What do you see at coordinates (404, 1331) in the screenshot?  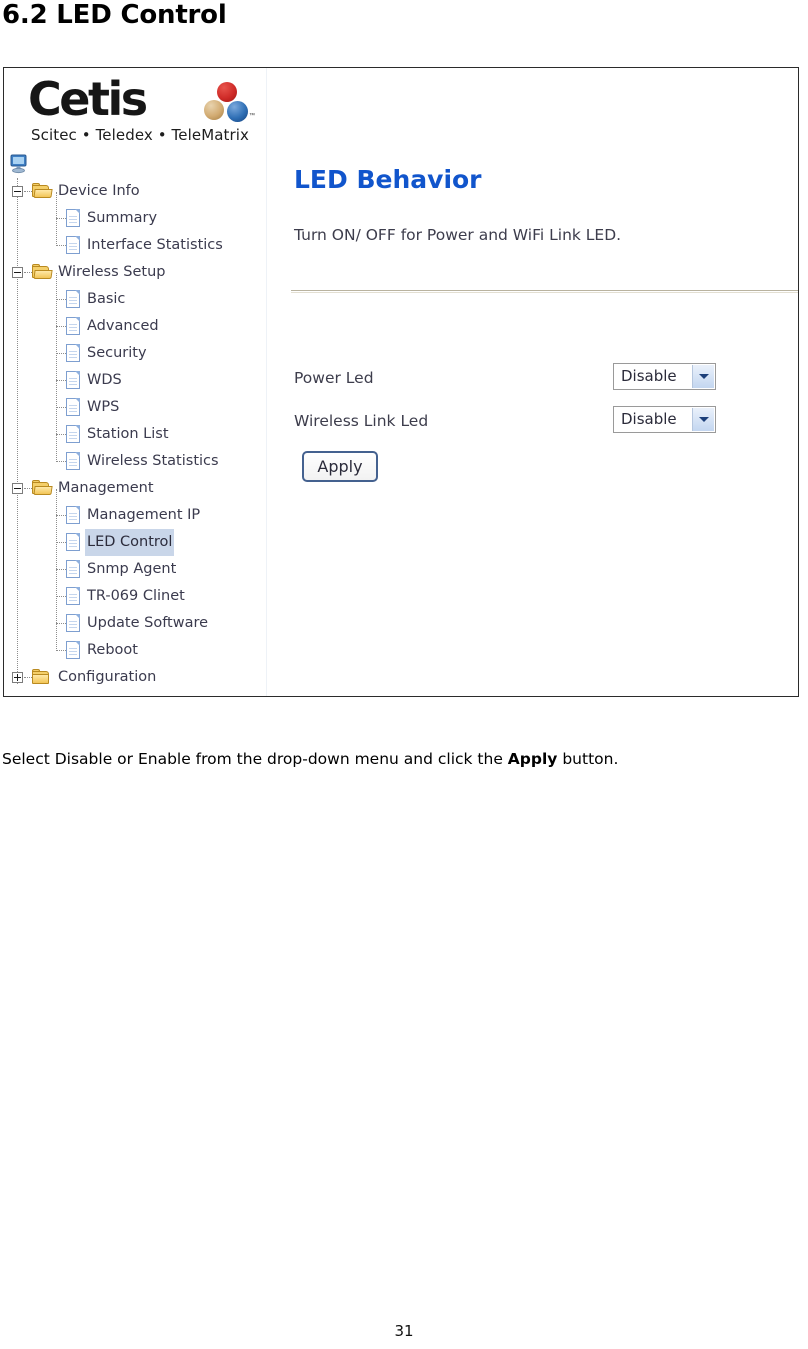 I see `page-number: 31` at bounding box center [404, 1331].